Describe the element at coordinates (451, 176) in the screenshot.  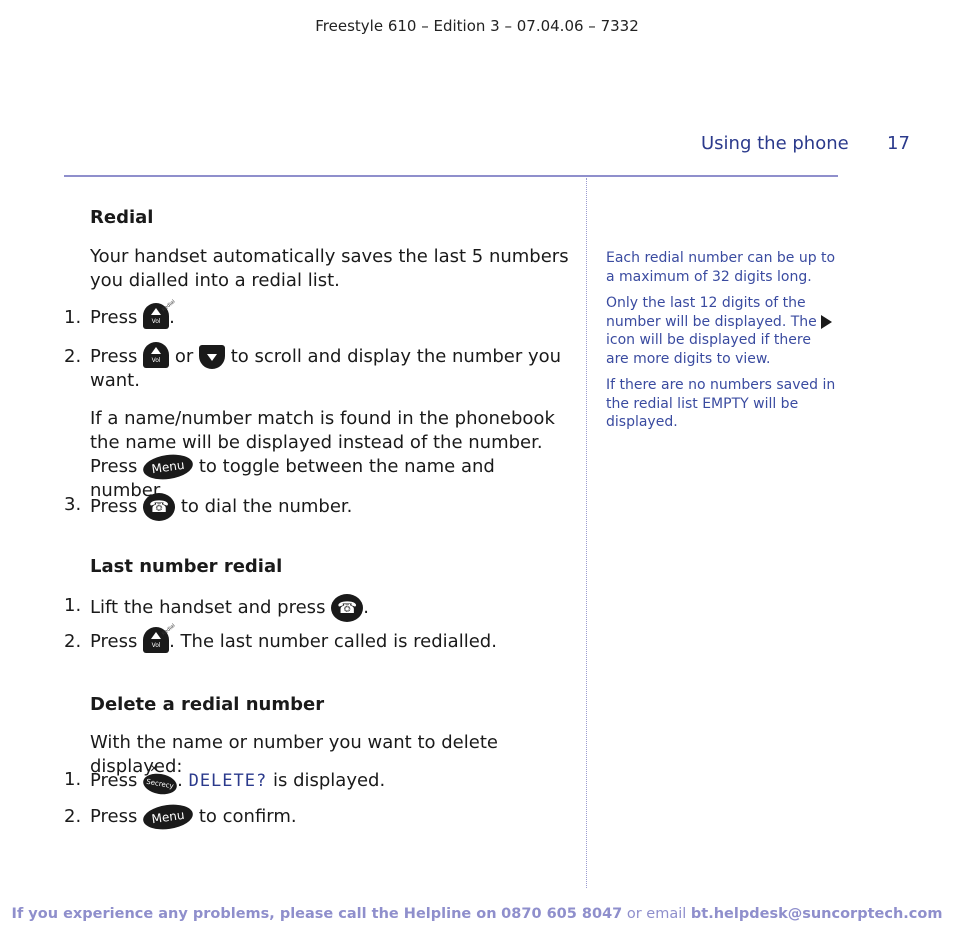
I see `header-rule` at that location.